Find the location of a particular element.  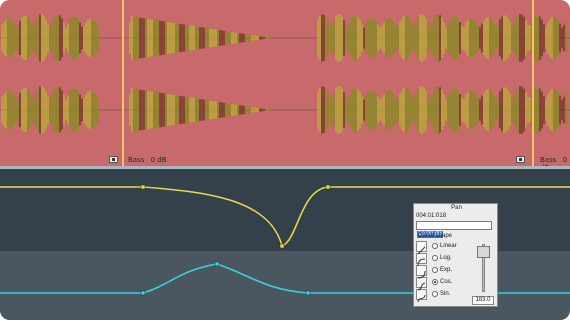

cos-curve-icon is located at coordinates (421, 284).